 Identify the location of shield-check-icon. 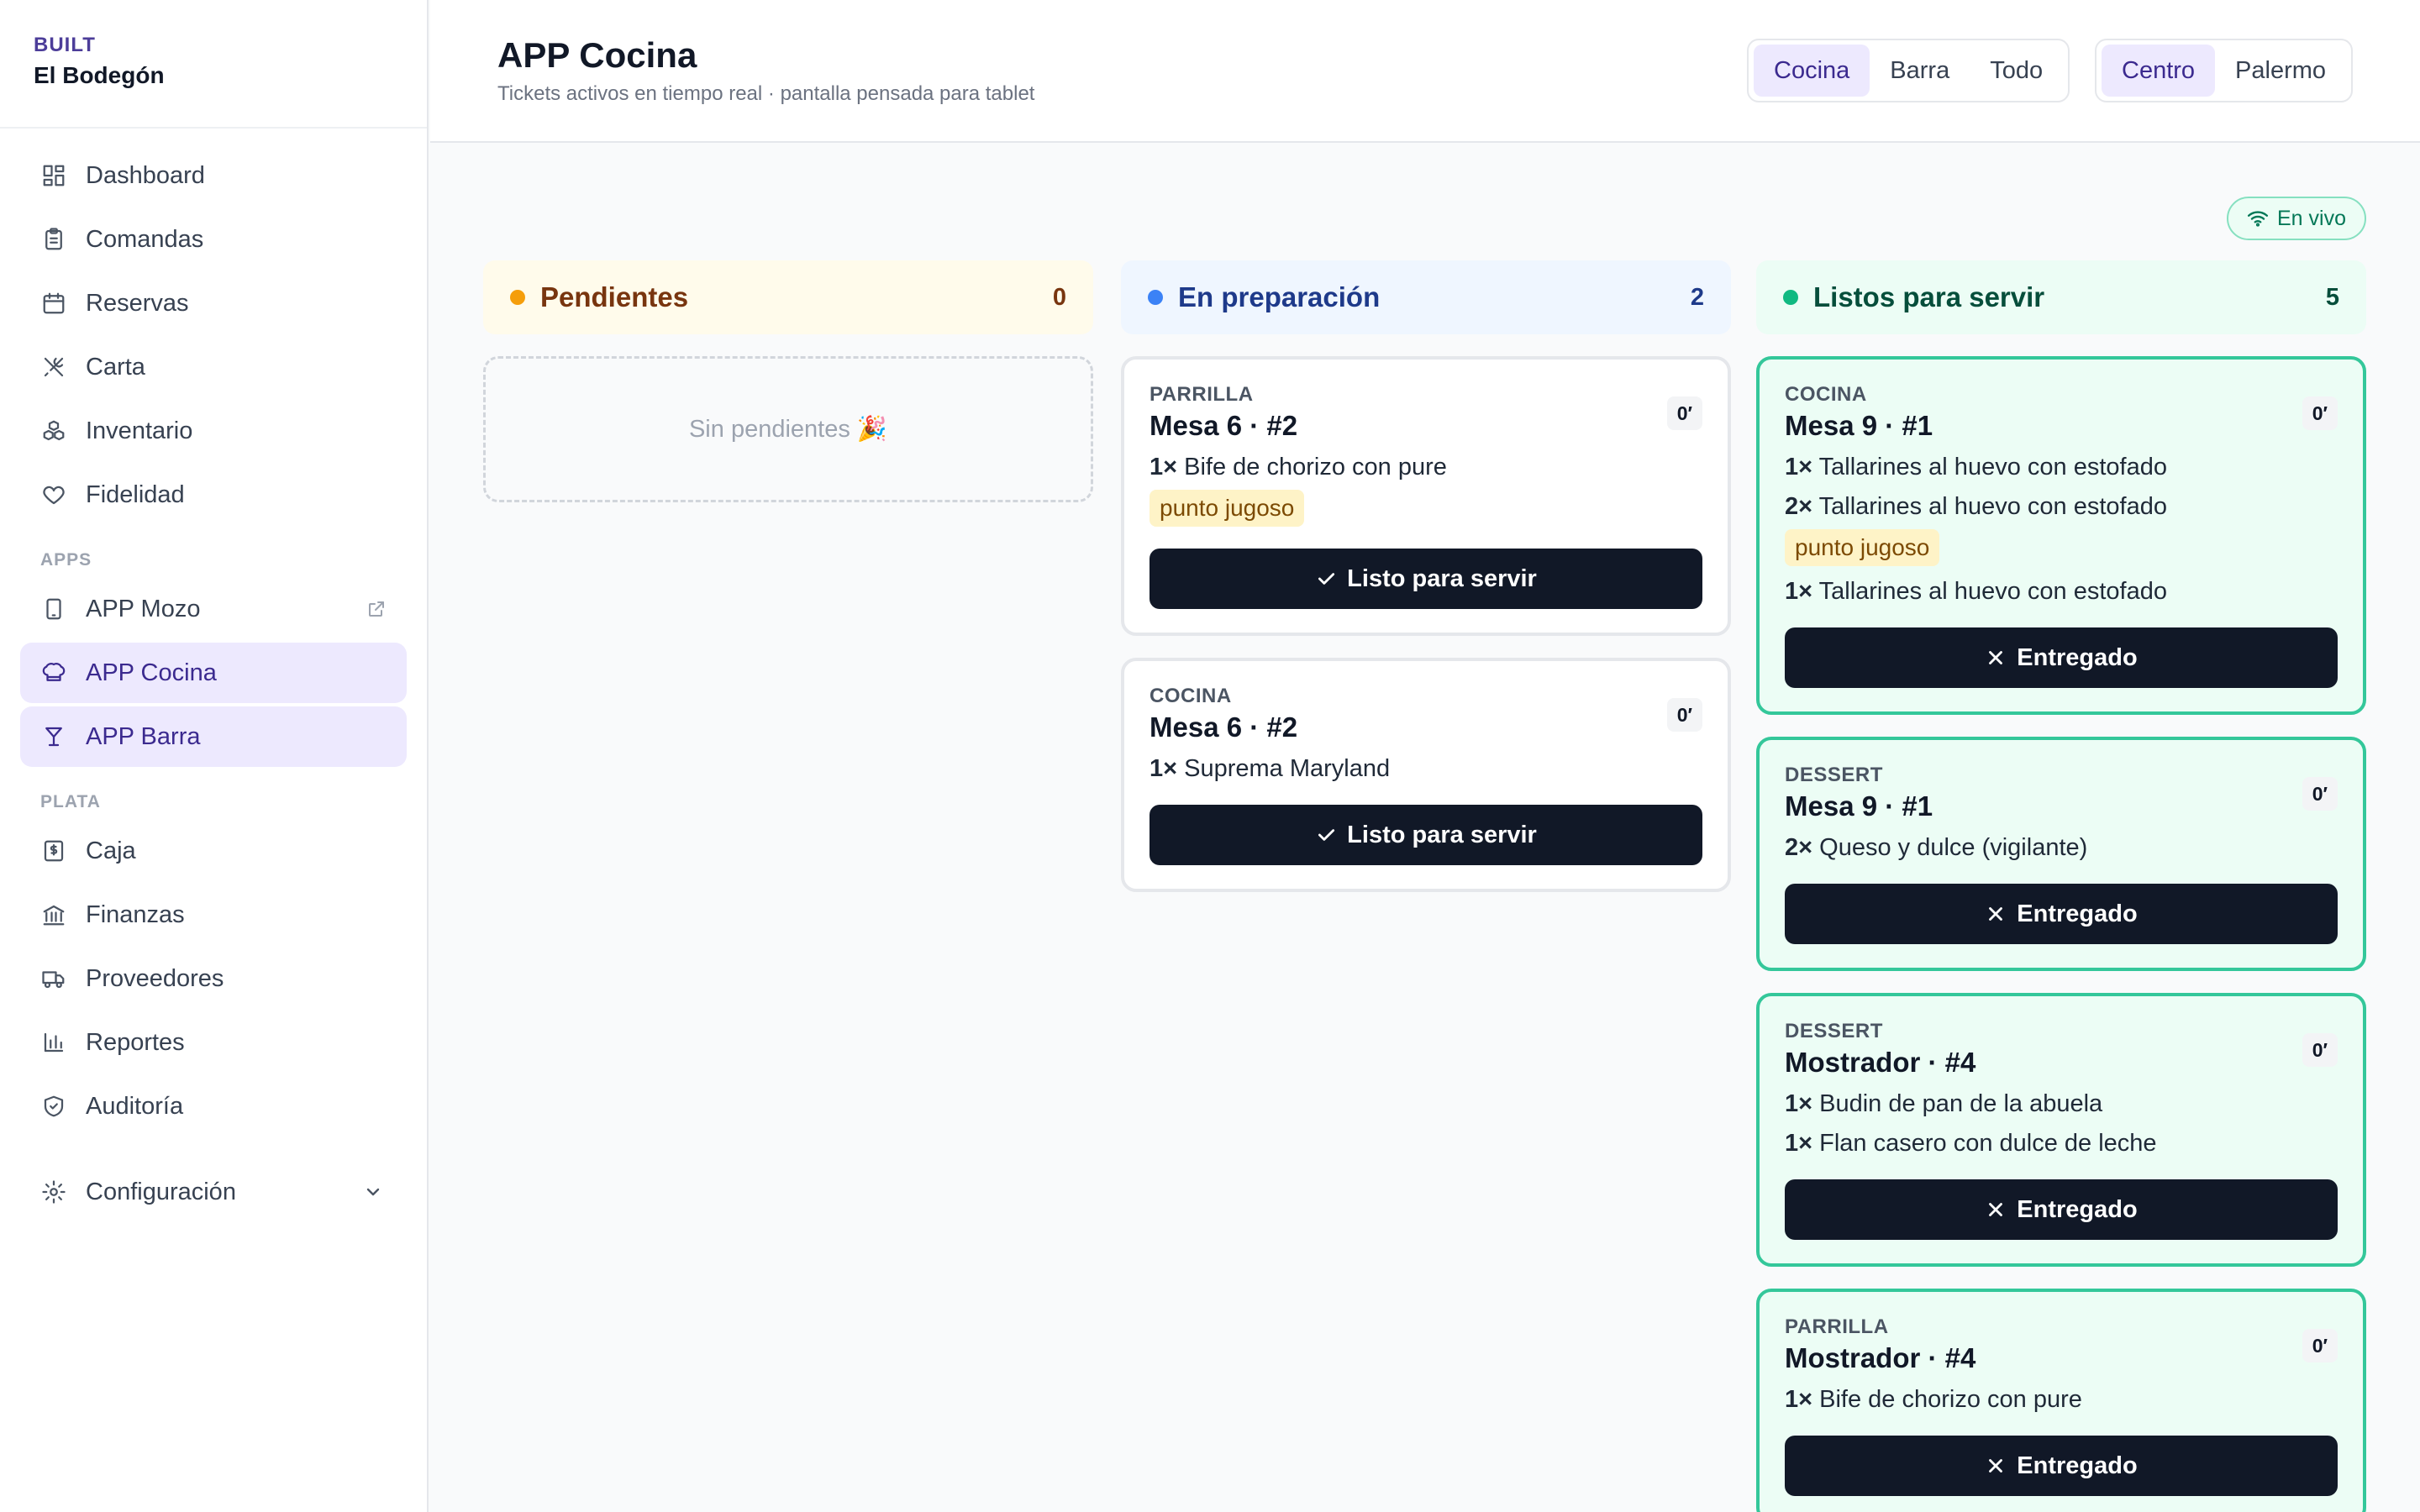
(53, 1106).